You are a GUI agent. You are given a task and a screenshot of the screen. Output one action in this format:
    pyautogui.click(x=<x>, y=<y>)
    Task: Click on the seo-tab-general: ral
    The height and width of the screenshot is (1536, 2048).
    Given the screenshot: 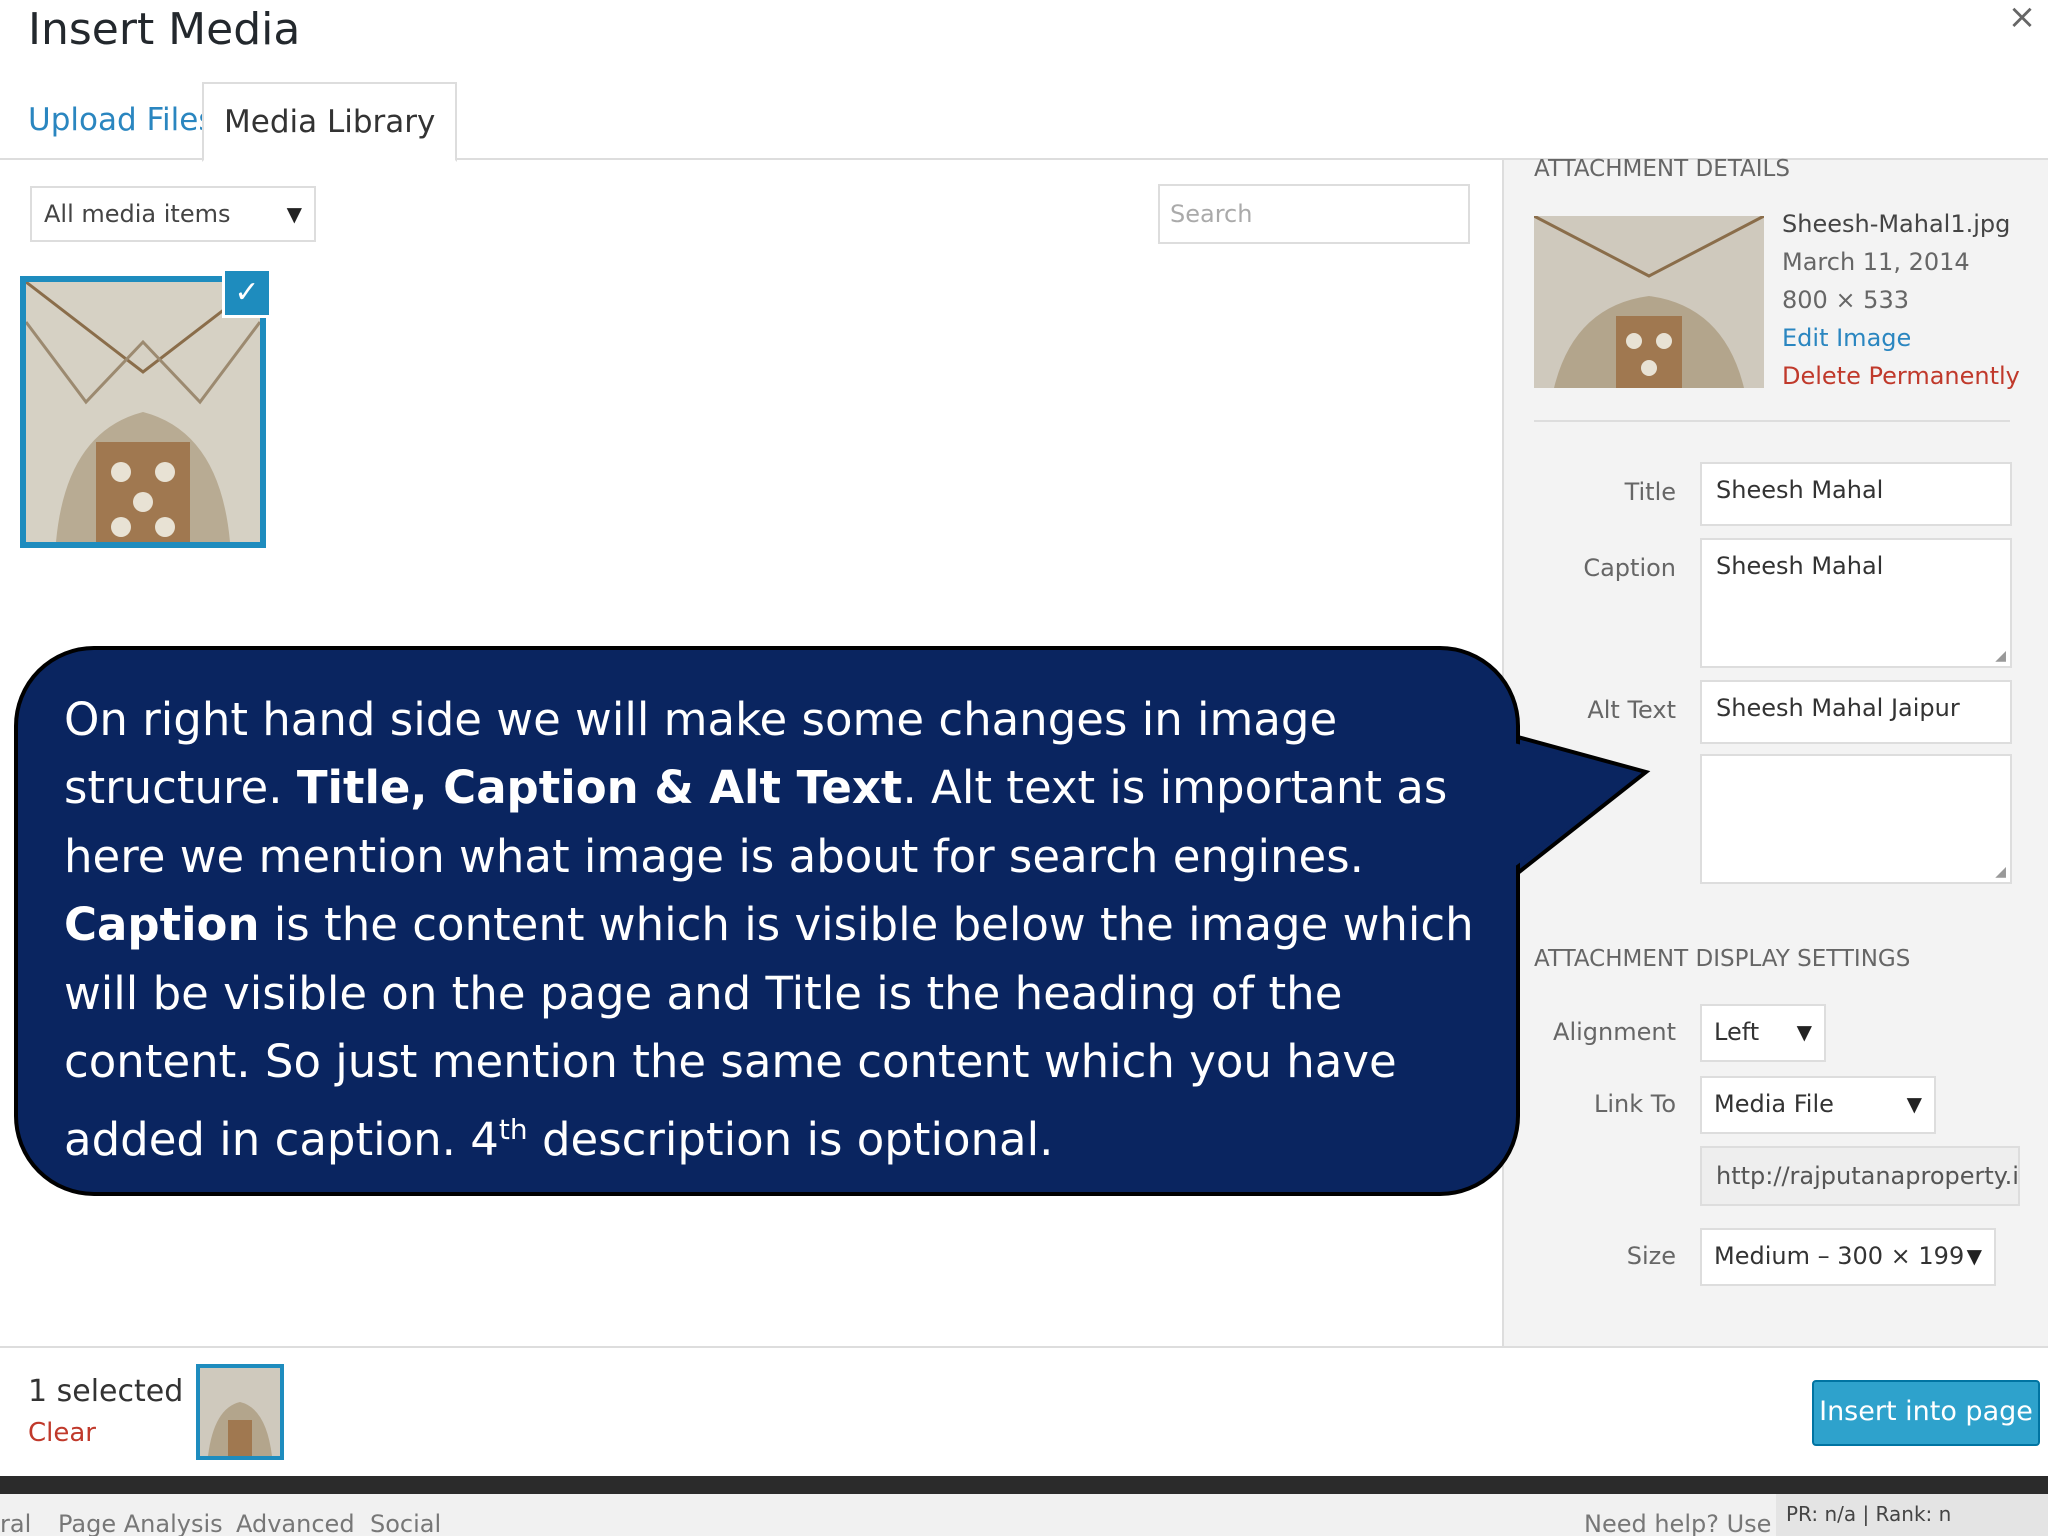 What is the action you would take?
    pyautogui.click(x=15, y=1523)
    